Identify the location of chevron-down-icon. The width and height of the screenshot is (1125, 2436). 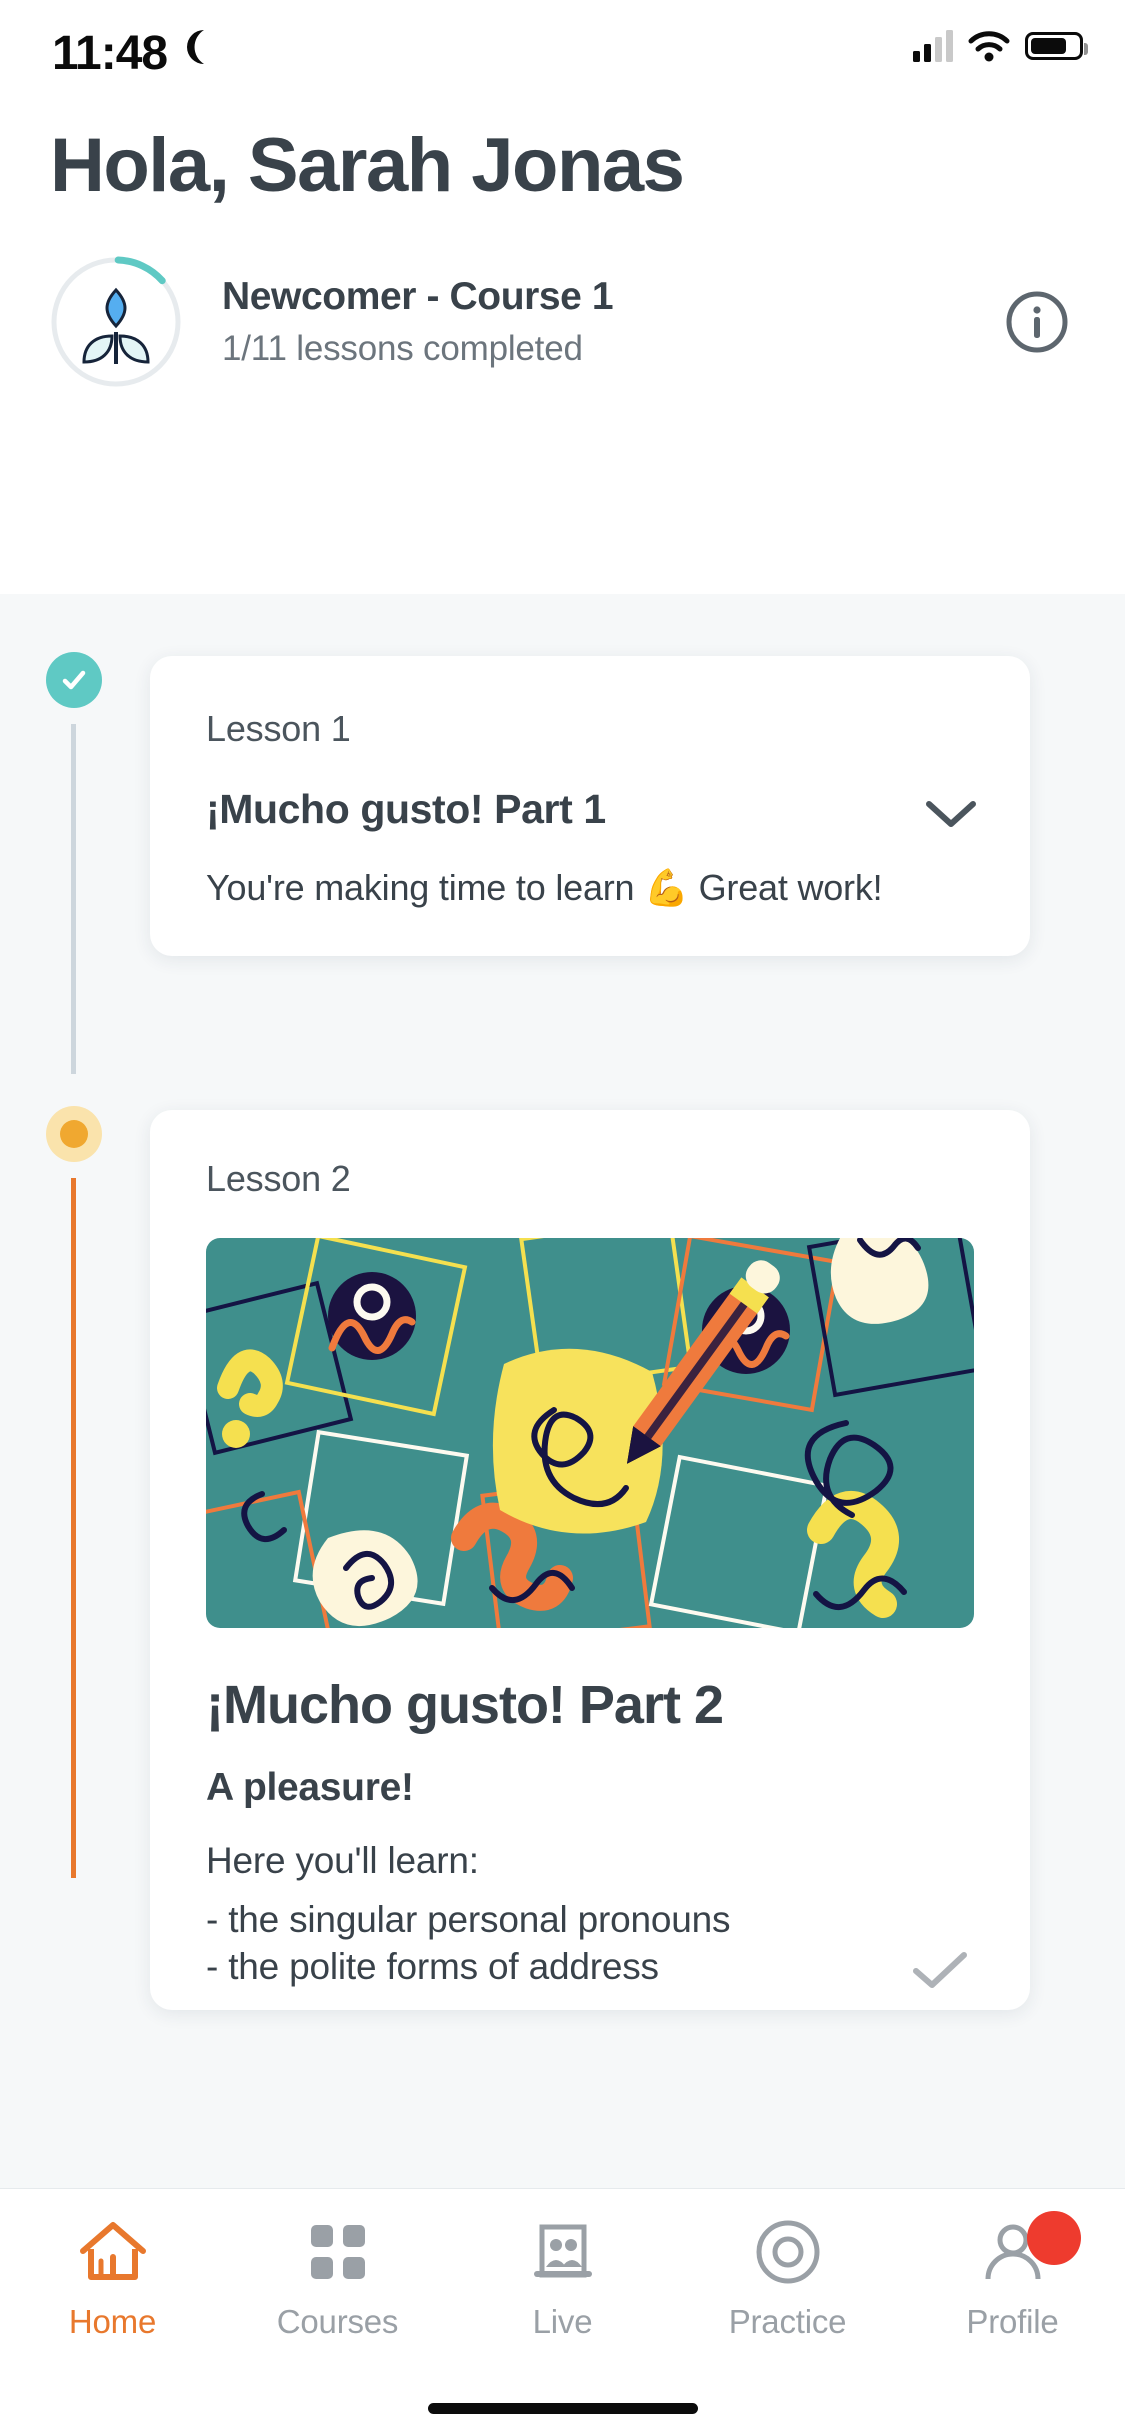
(951, 816).